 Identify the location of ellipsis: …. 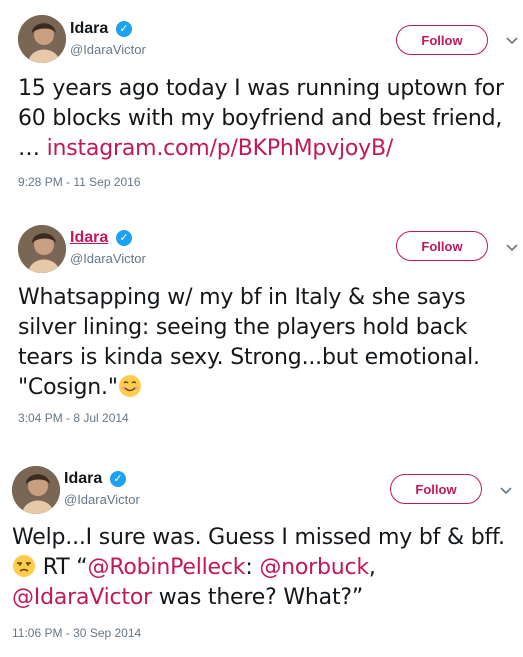
(32, 148).